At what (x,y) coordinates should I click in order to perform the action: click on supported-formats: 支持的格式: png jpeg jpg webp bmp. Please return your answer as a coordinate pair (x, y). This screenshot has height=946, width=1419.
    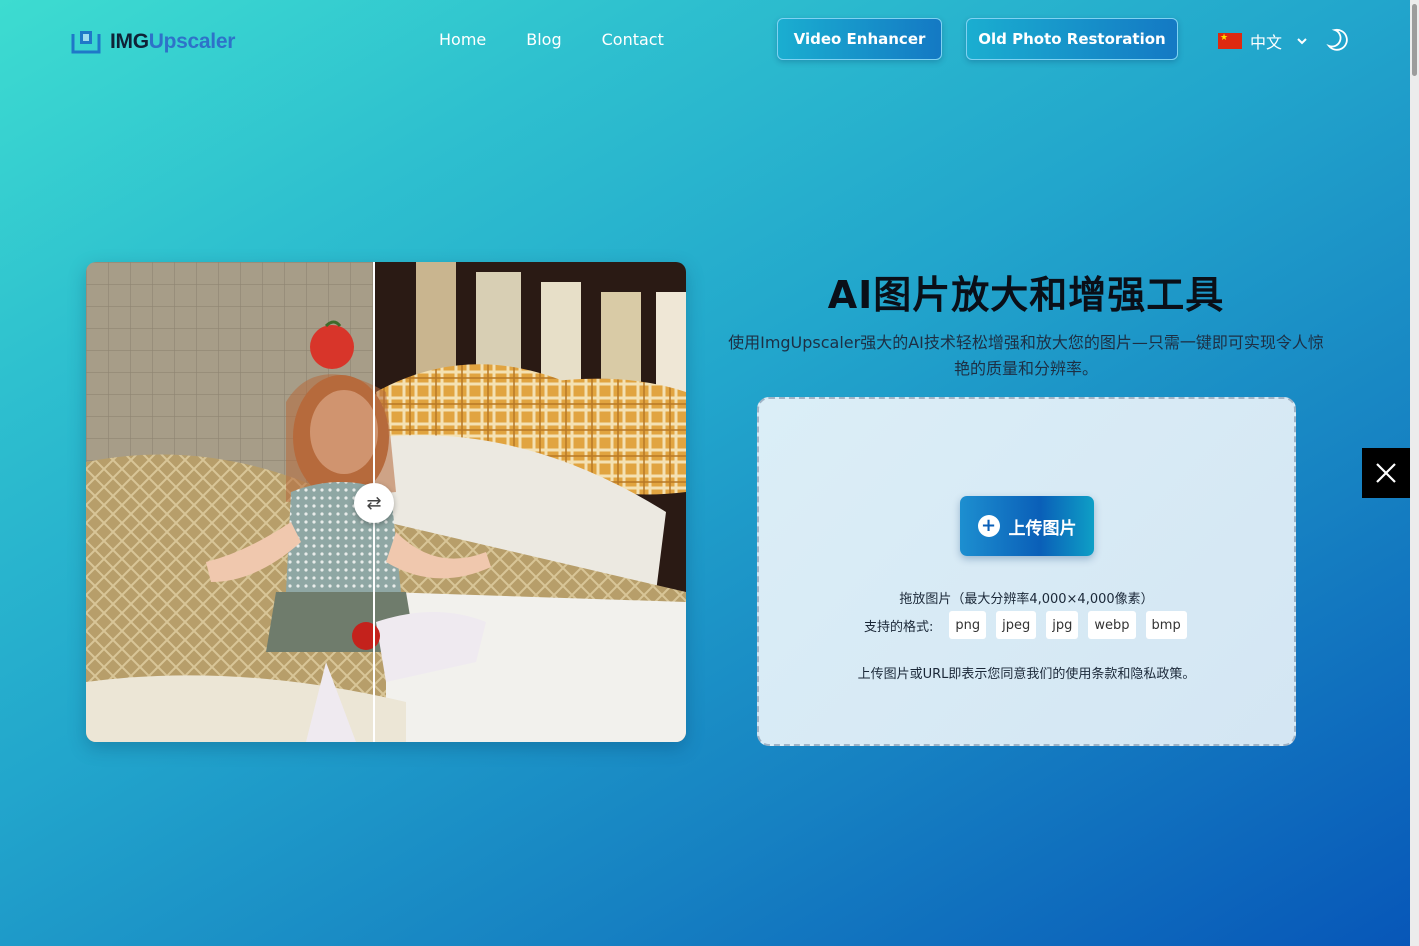
    Looking at the image, I should click on (1025, 625).